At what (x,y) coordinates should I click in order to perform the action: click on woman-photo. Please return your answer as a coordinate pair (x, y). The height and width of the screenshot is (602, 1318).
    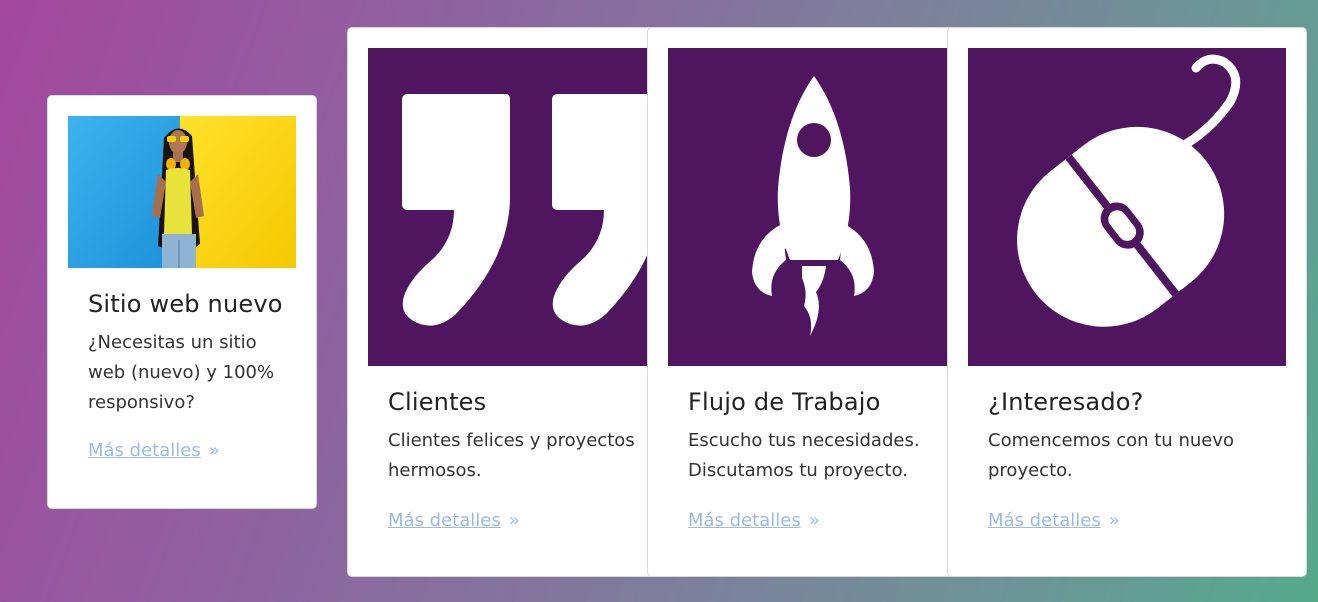
    Looking at the image, I should click on (182, 192).